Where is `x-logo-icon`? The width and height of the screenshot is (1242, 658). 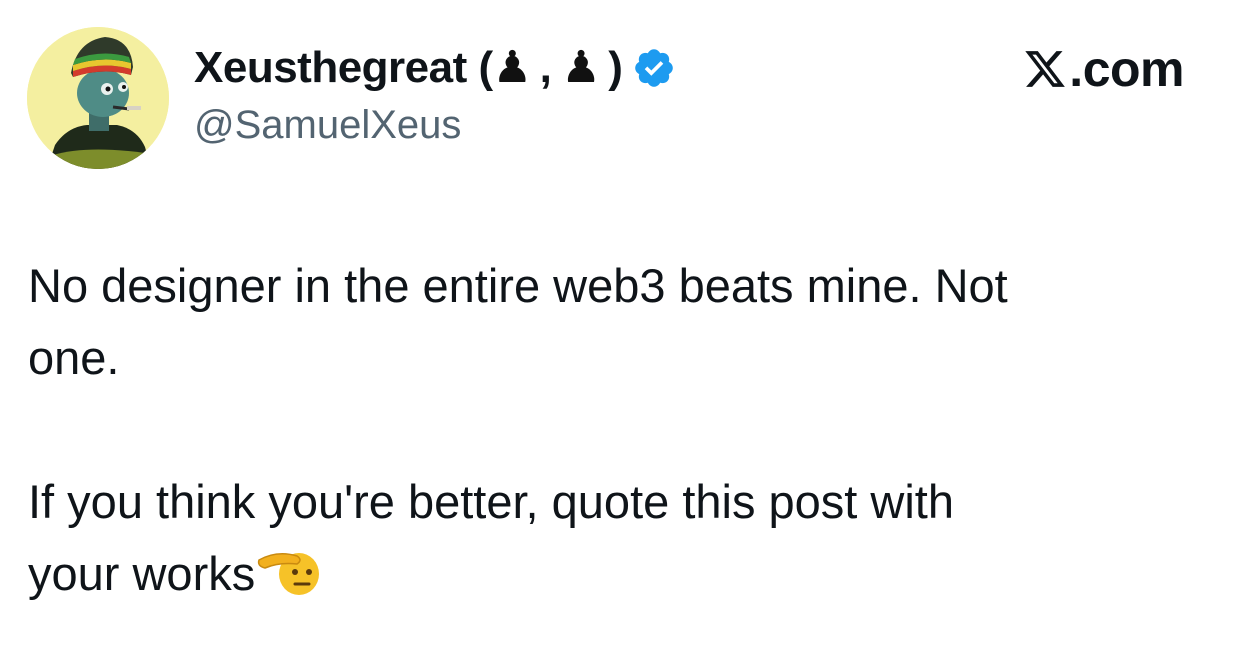
x-logo-icon is located at coordinates (1045, 69).